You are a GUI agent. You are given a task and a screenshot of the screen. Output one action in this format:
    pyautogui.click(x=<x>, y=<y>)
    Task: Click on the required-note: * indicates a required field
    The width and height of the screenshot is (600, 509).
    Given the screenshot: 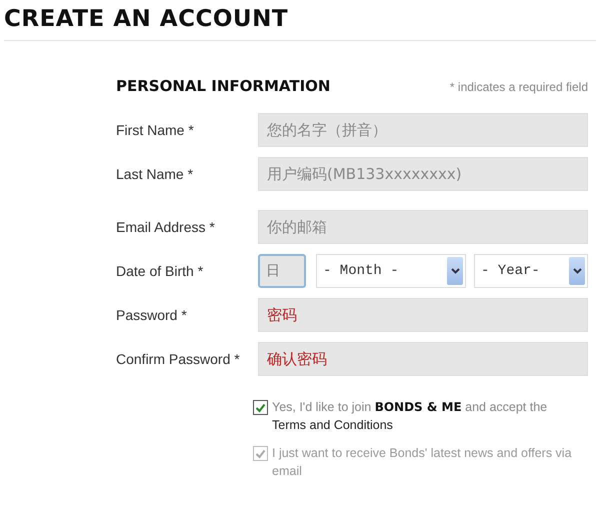 What is the action you would take?
    pyautogui.click(x=519, y=87)
    